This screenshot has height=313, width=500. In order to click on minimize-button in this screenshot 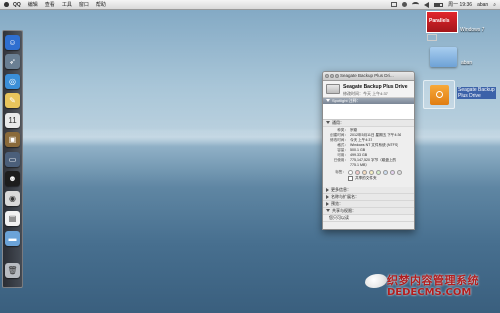, I will do `click(332, 76)`.